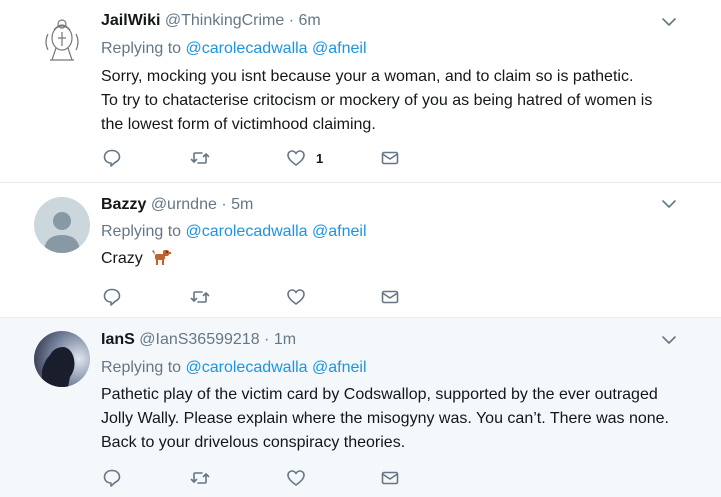  I want to click on timestamp: 5m, so click(242, 204).